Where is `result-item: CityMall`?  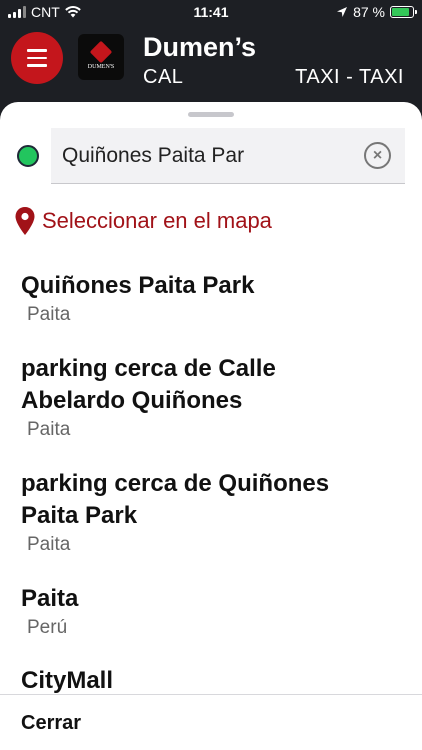
result-item: CityMall is located at coordinates (67, 681).